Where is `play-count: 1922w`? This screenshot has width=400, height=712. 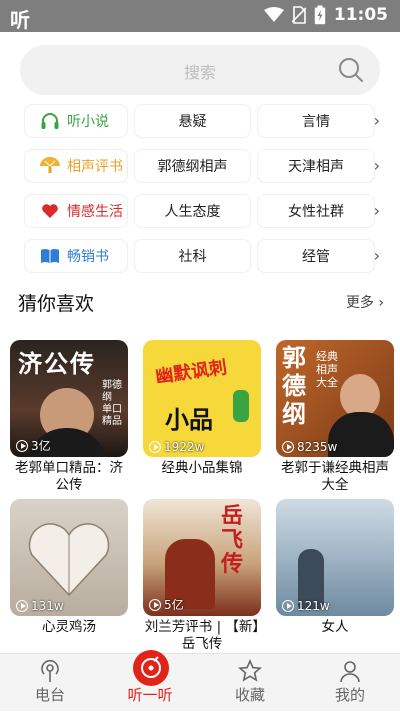 play-count: 1922w is located at coordinates (176, 447).